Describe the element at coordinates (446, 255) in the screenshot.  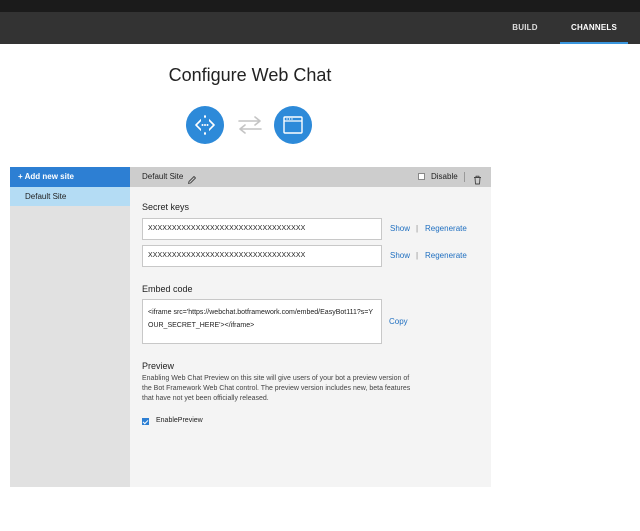
I see `regenerate-key-2-link: Regenerate` at that location.